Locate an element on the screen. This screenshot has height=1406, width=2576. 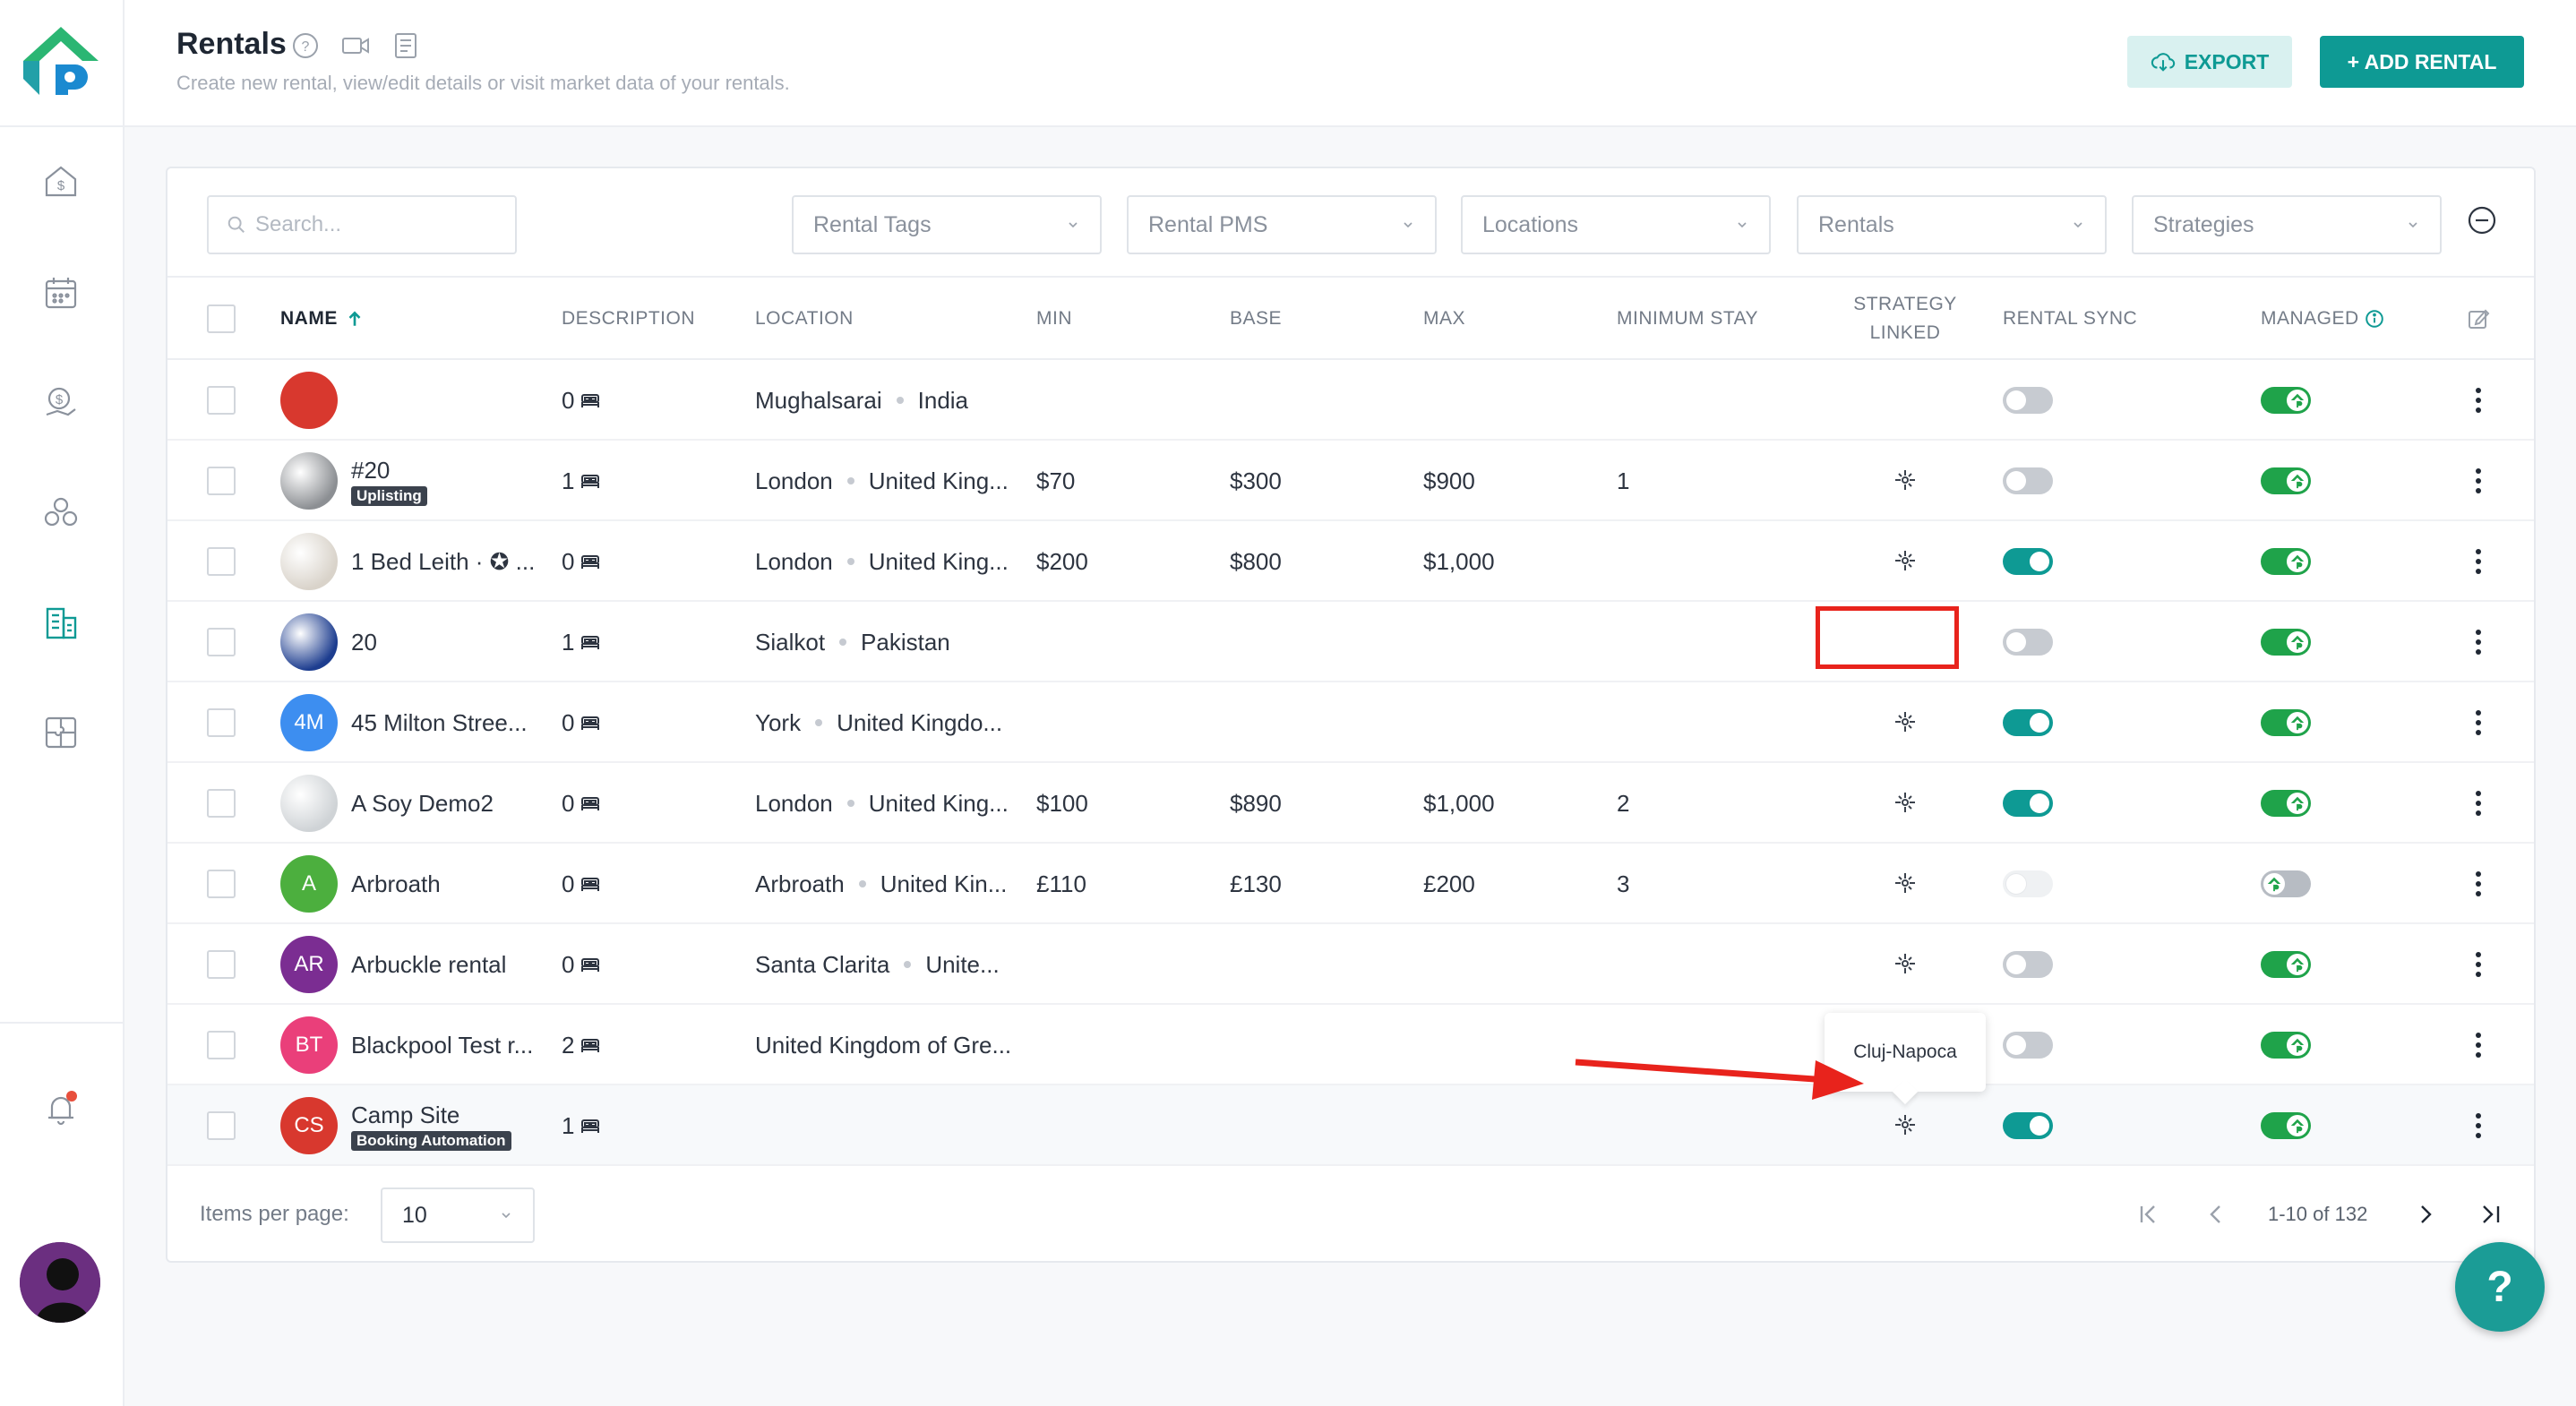
rental-avatar: AR is located at coordinates (309, 964).